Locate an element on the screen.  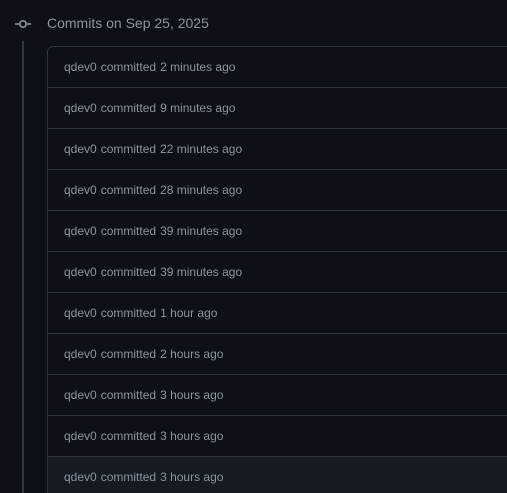
commit-row: qdev0 committed 1 hour ago is located at coordinates (277, 313).